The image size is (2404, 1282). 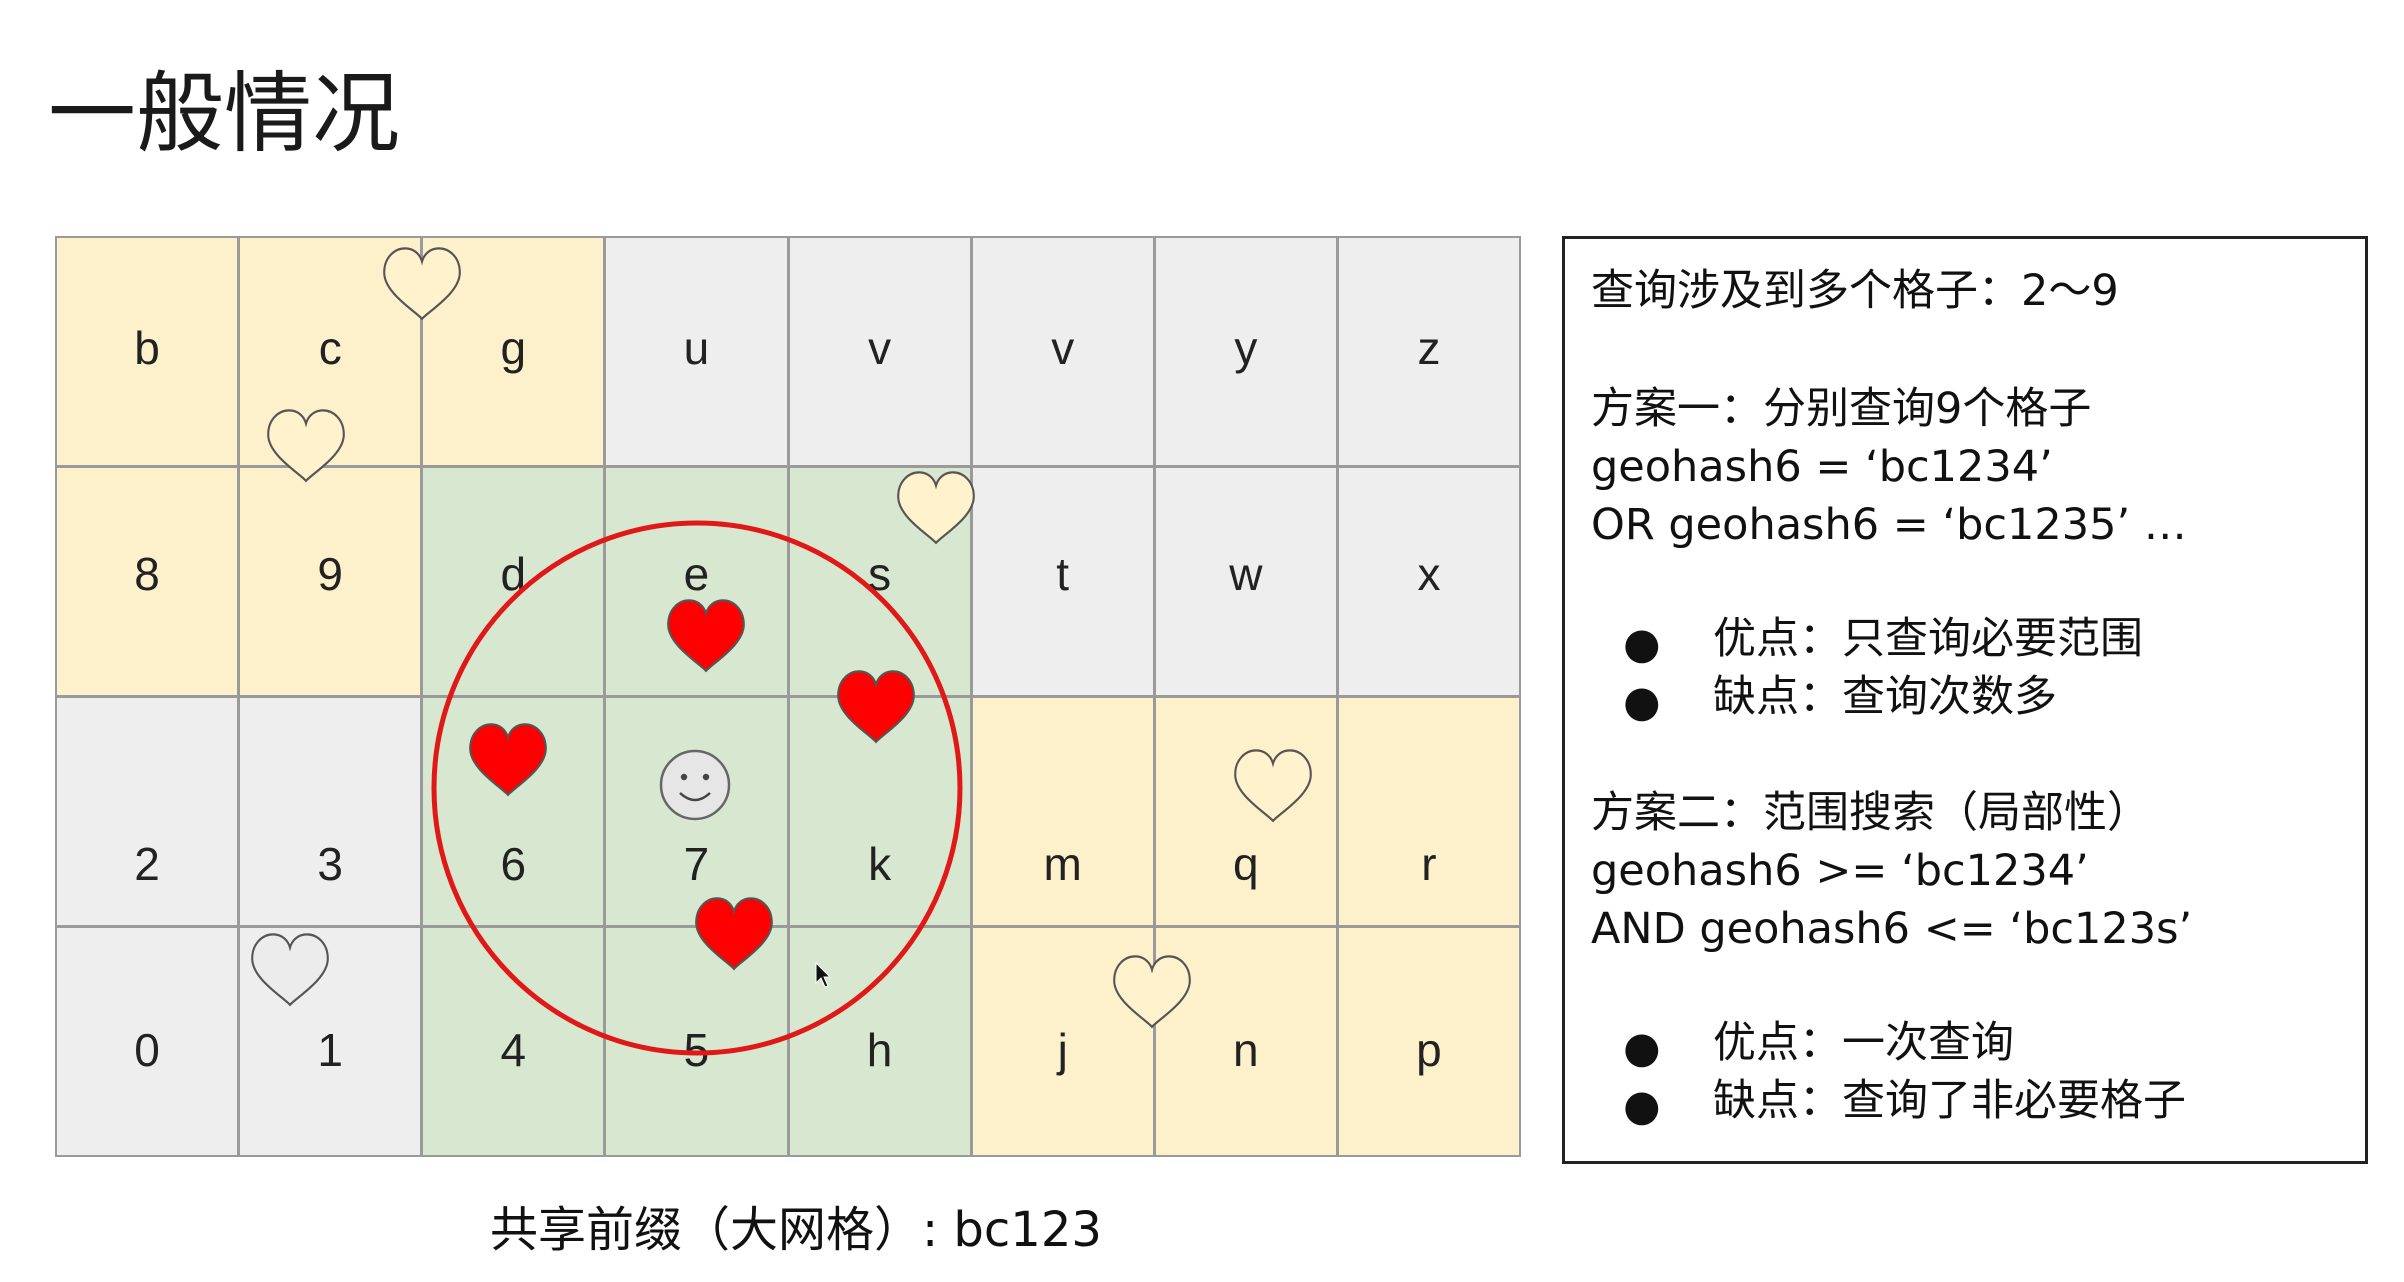 I want to click on grid-cell: 7, so click(x=696, y=811).